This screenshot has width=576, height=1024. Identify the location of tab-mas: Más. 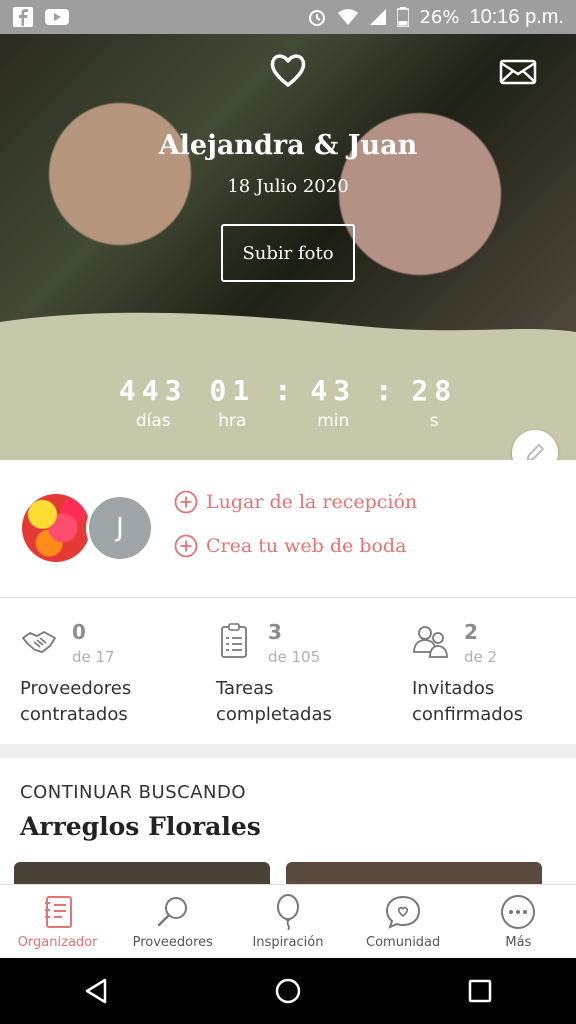
(518, 921).